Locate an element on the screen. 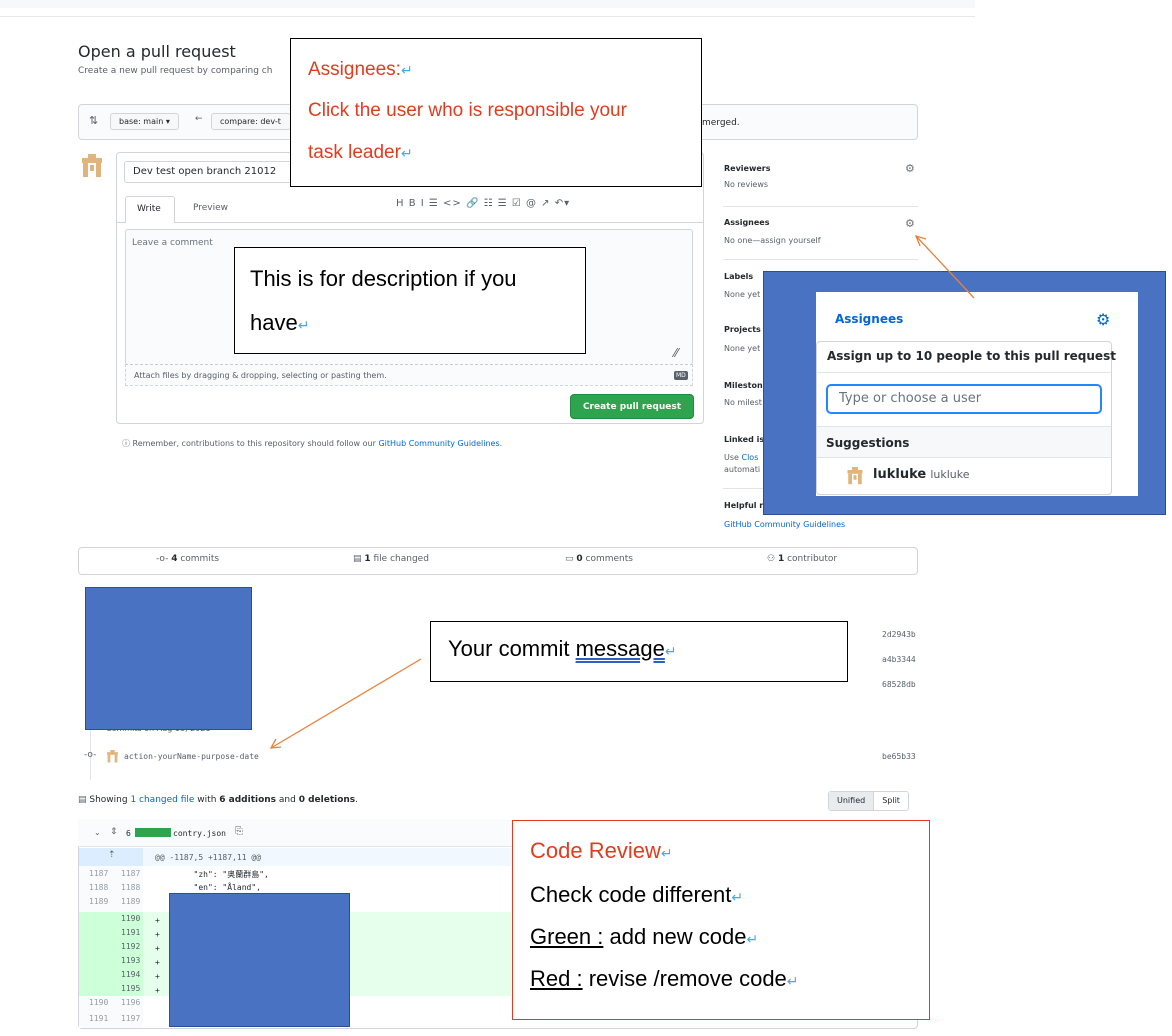  compare-branch-button: compare: dev-t is located at coordinates (251, 121).